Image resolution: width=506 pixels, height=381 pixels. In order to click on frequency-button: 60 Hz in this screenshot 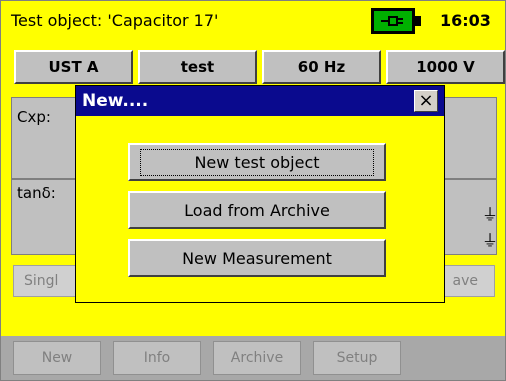, I will do `click(321, 67)`.